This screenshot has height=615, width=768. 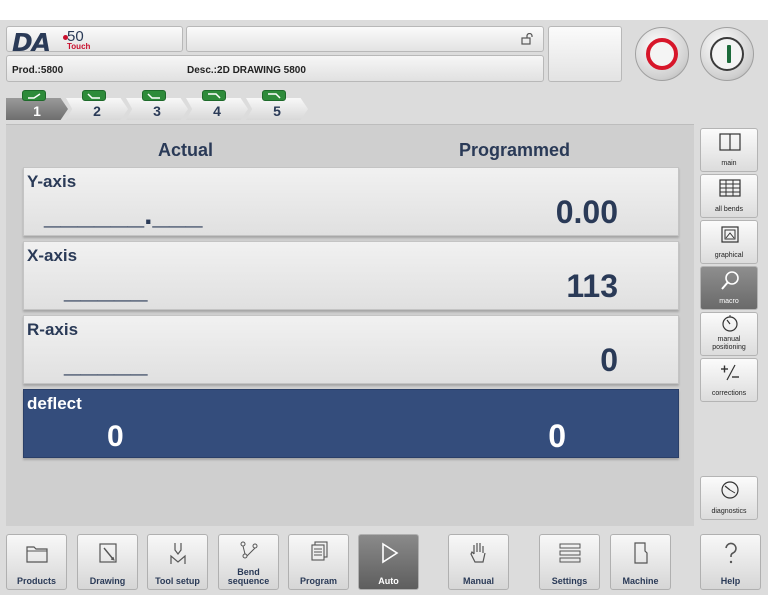 I want to click on product-description: Desc.:2D DRAWING 5800, so click(x=246, y=70).